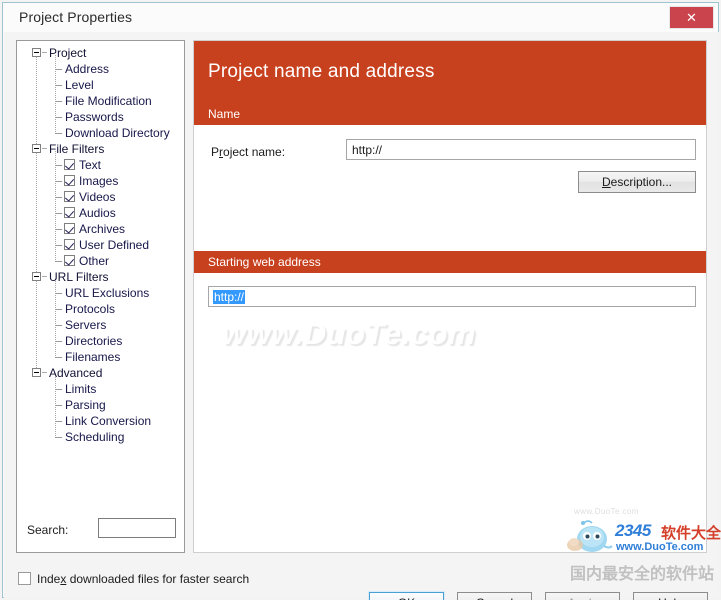  I want to click on section-header-address-label: Starting web address, so click(264, 262).